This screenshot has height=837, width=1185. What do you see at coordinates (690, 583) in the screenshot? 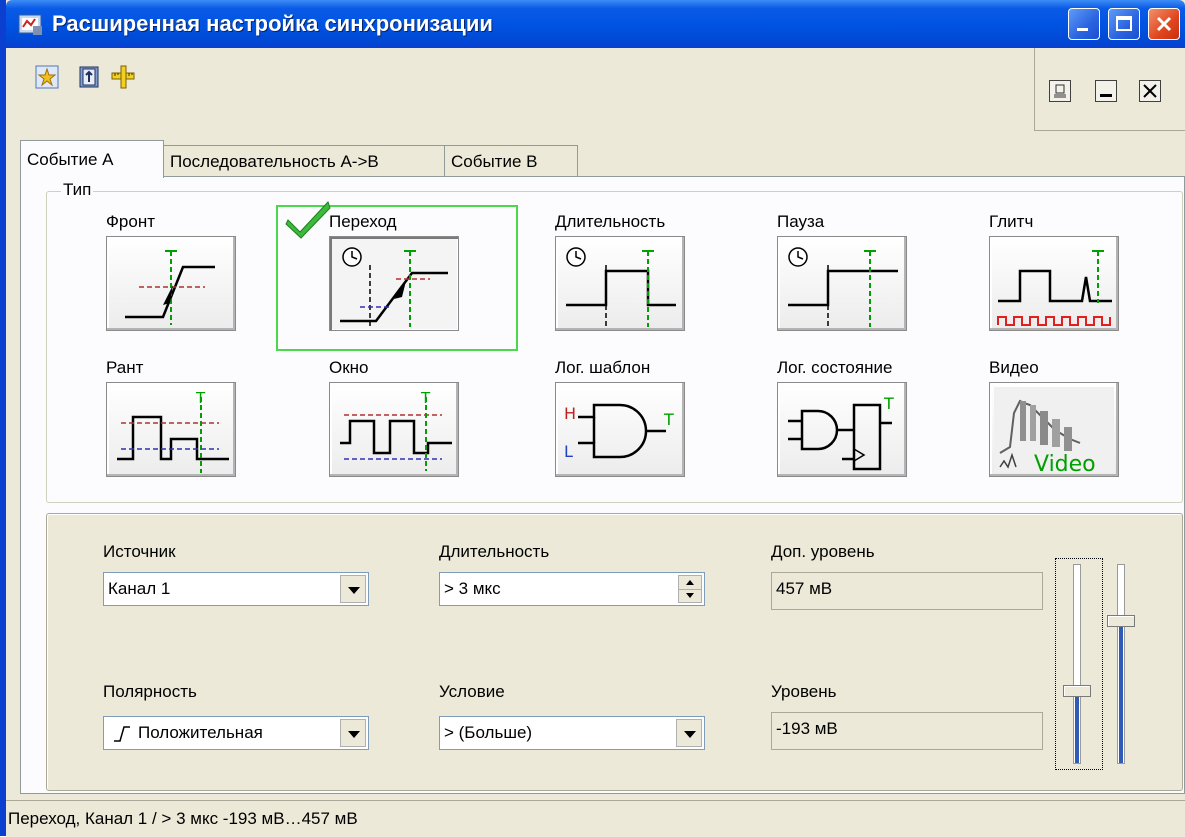
I see `spin-up-icon` at bounding box center [690, 583].